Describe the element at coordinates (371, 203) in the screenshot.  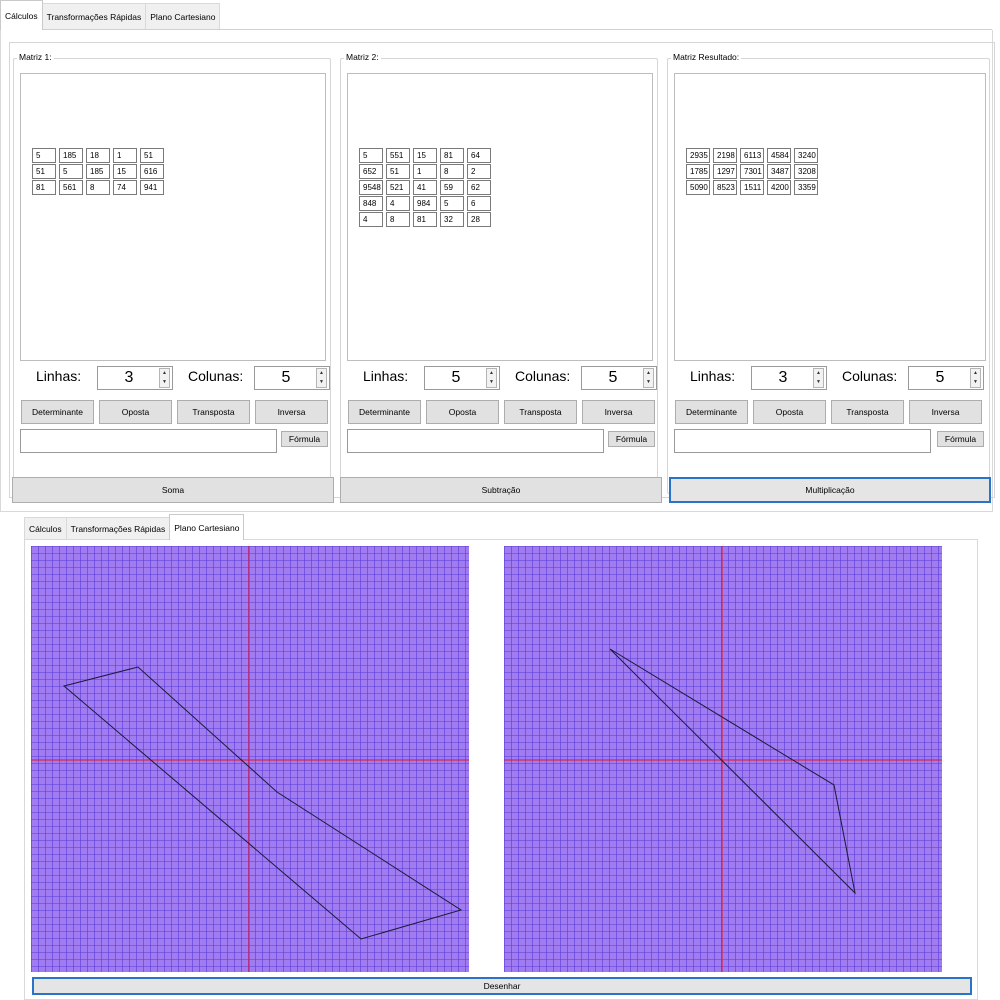
I see `matrix-cell: 848` at that location.